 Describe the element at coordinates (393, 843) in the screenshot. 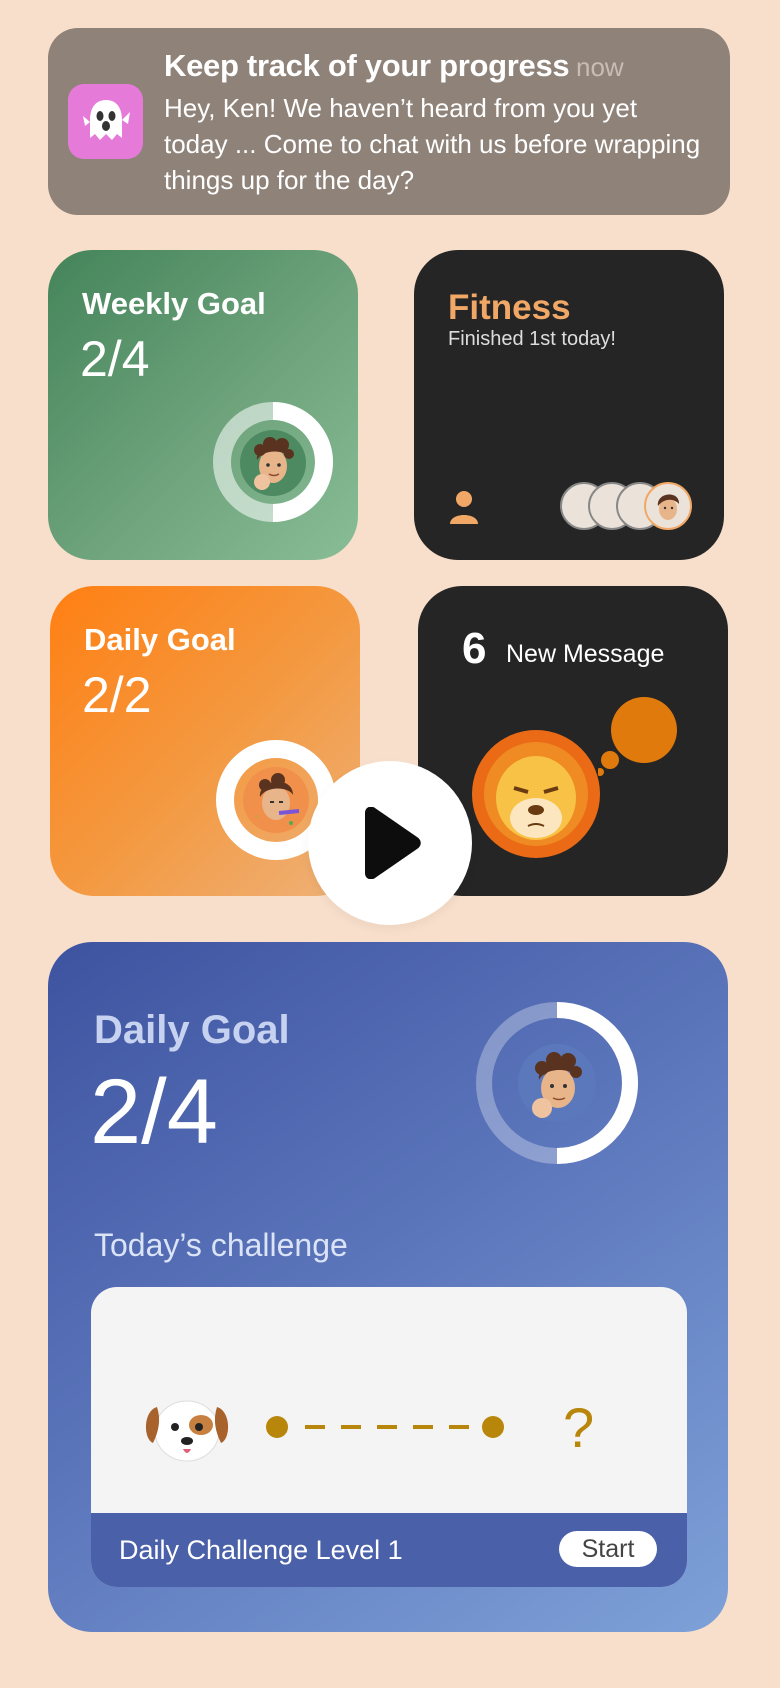

I see `play-icon` at that location.